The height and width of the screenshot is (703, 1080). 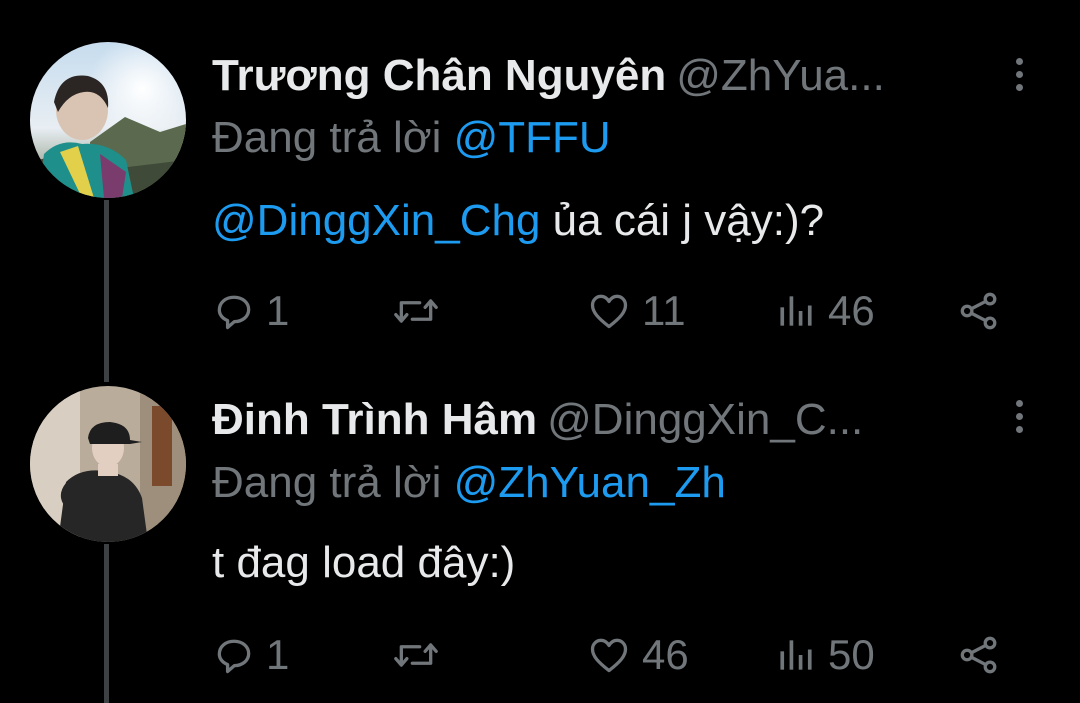 I want to click on more-options-icon, so click(x=1019, y=416).